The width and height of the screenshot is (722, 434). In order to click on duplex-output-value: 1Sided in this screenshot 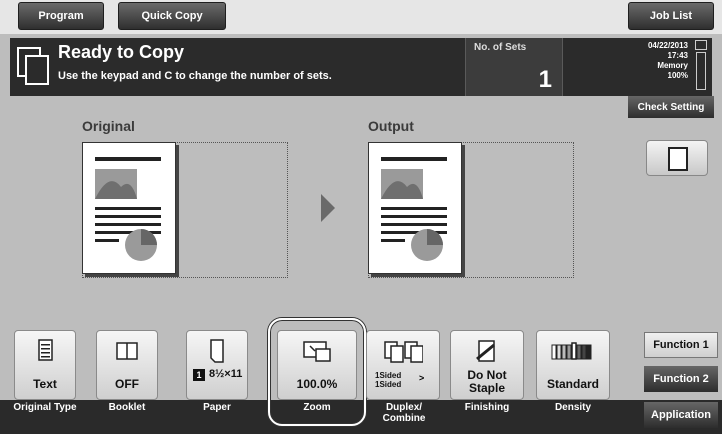, I will do `click(388, 384)`.